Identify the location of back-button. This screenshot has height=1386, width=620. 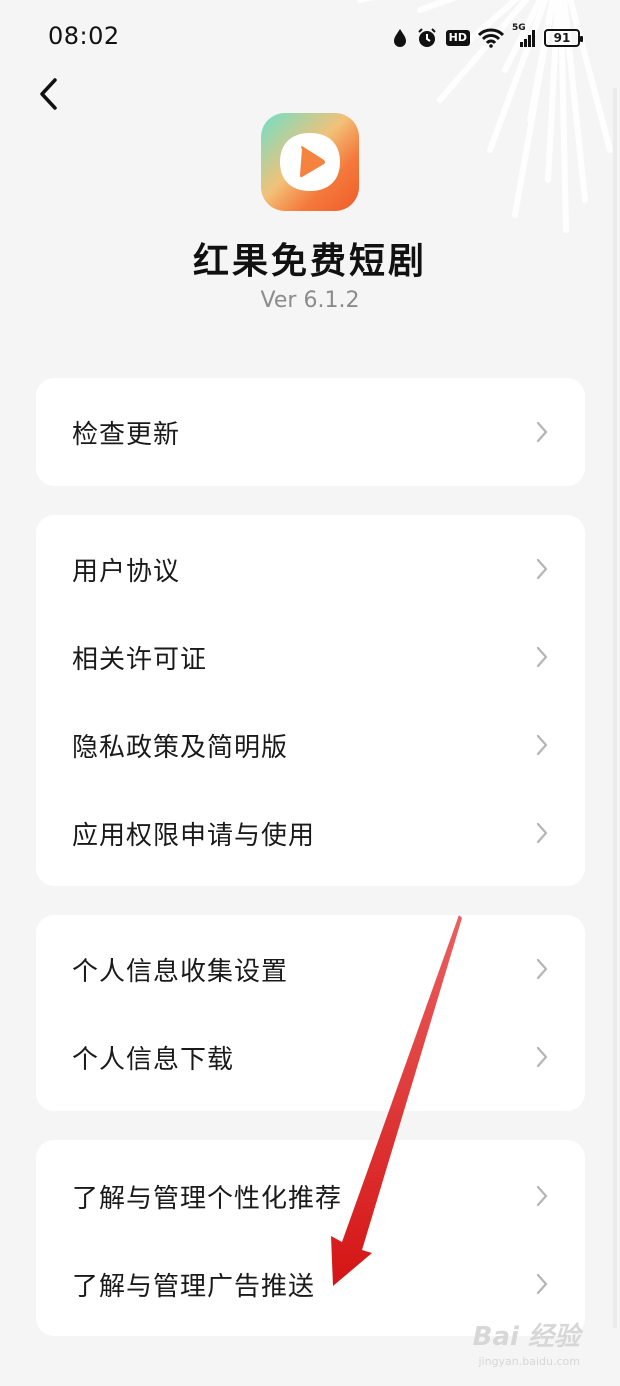
(48, 94).